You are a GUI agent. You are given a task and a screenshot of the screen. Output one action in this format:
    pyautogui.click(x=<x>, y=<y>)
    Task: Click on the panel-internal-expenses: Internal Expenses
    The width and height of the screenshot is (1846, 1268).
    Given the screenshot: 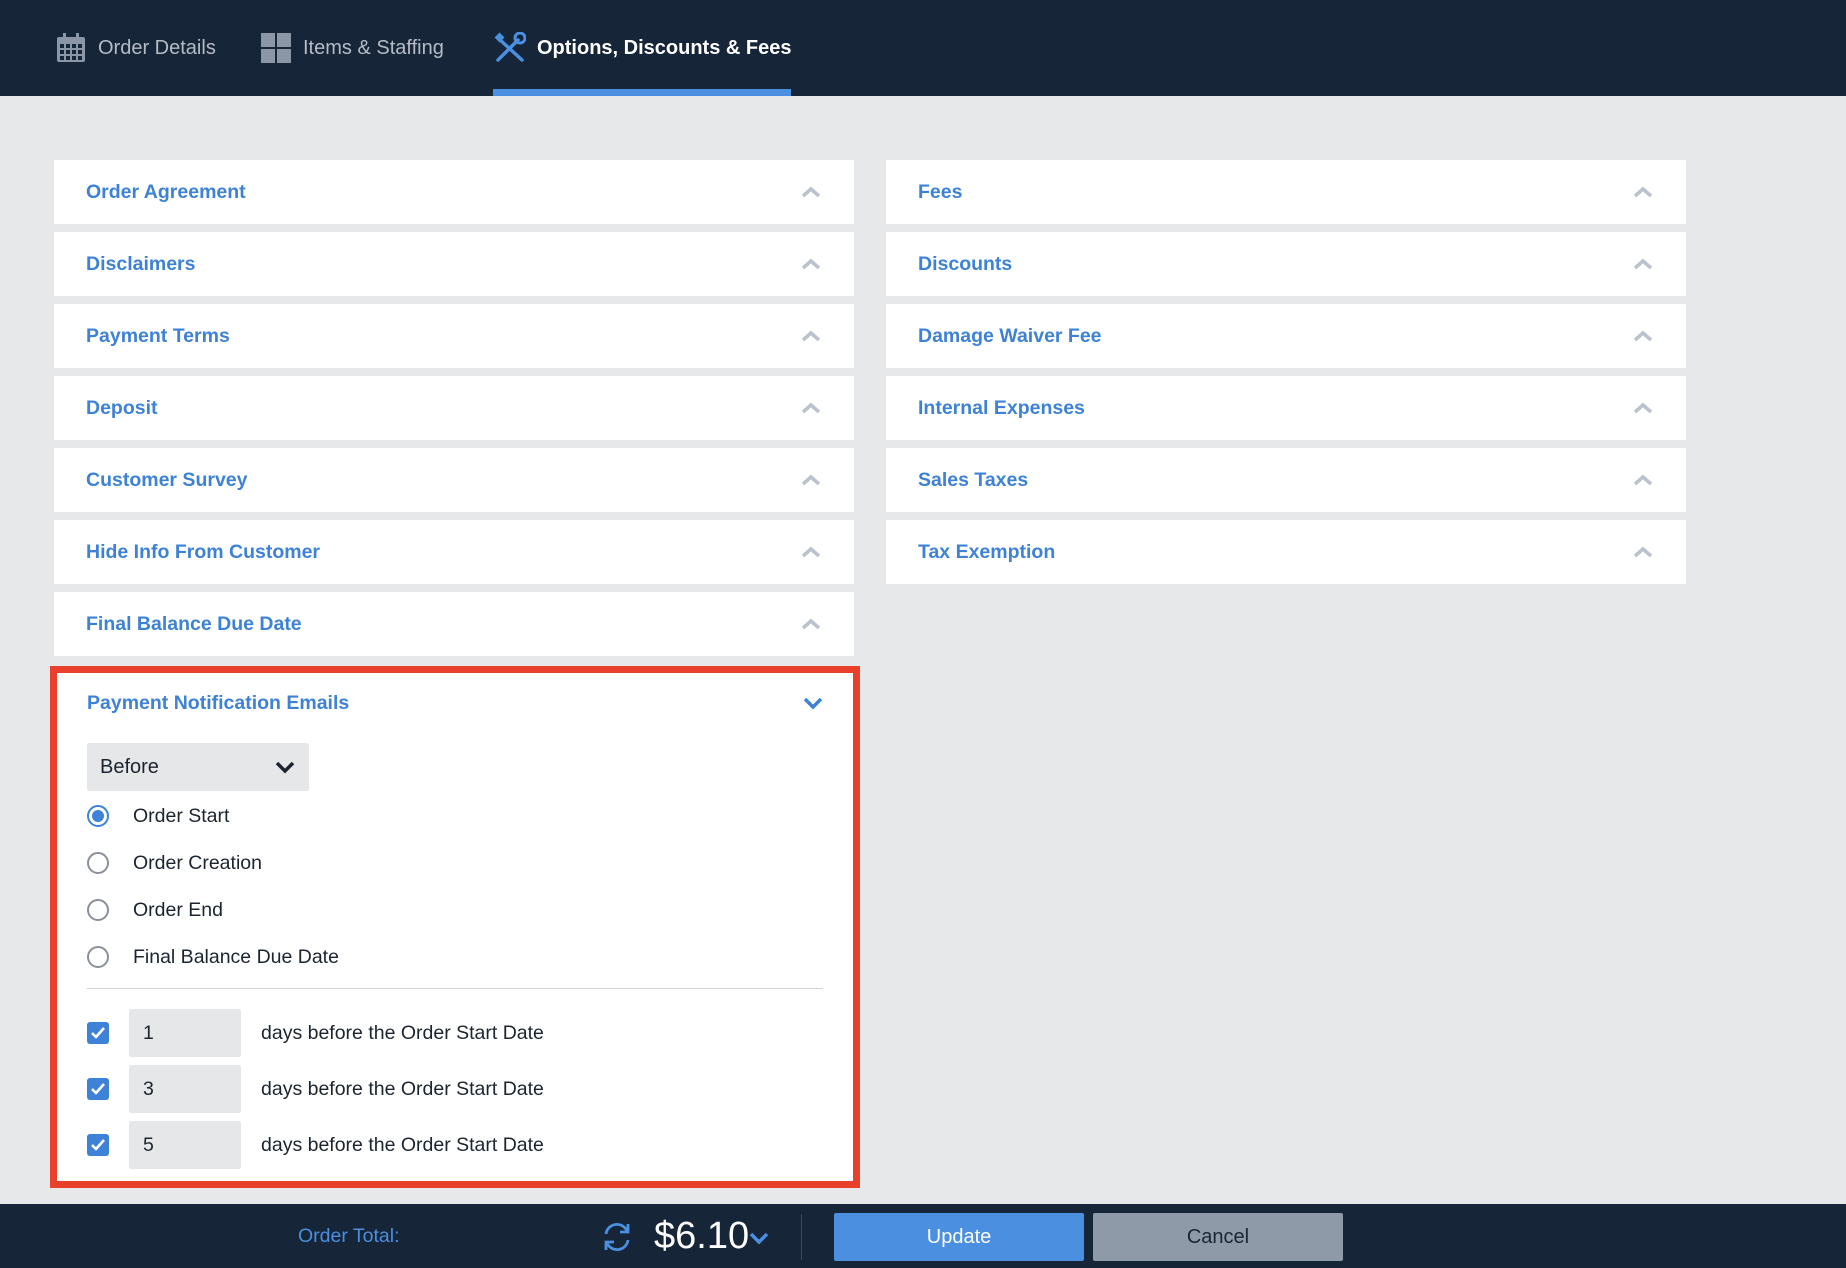 What is the action you would take?
    pyautogui.click(x=1286, y=408)
    